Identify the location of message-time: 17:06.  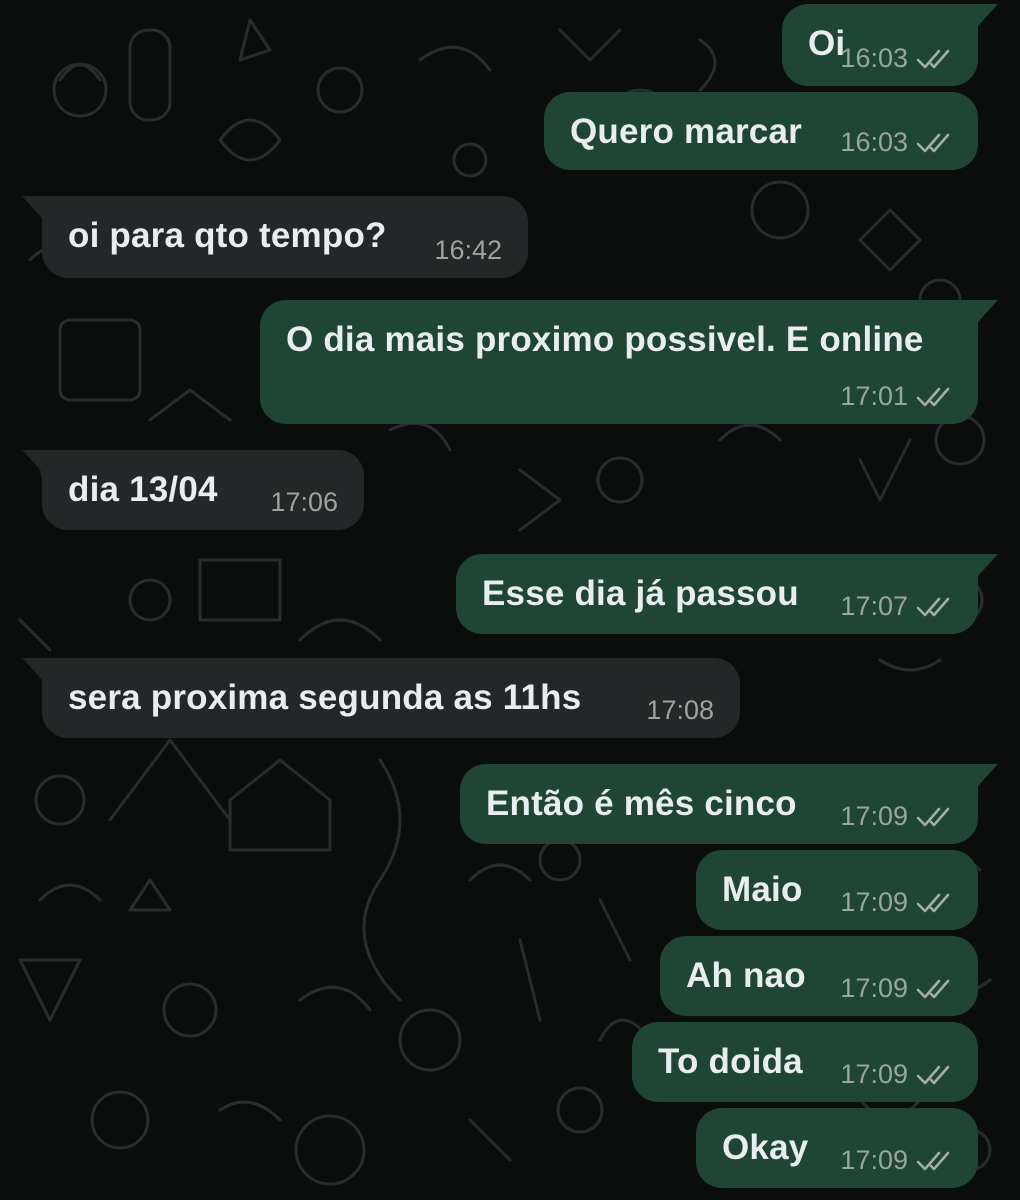
(304, 502).